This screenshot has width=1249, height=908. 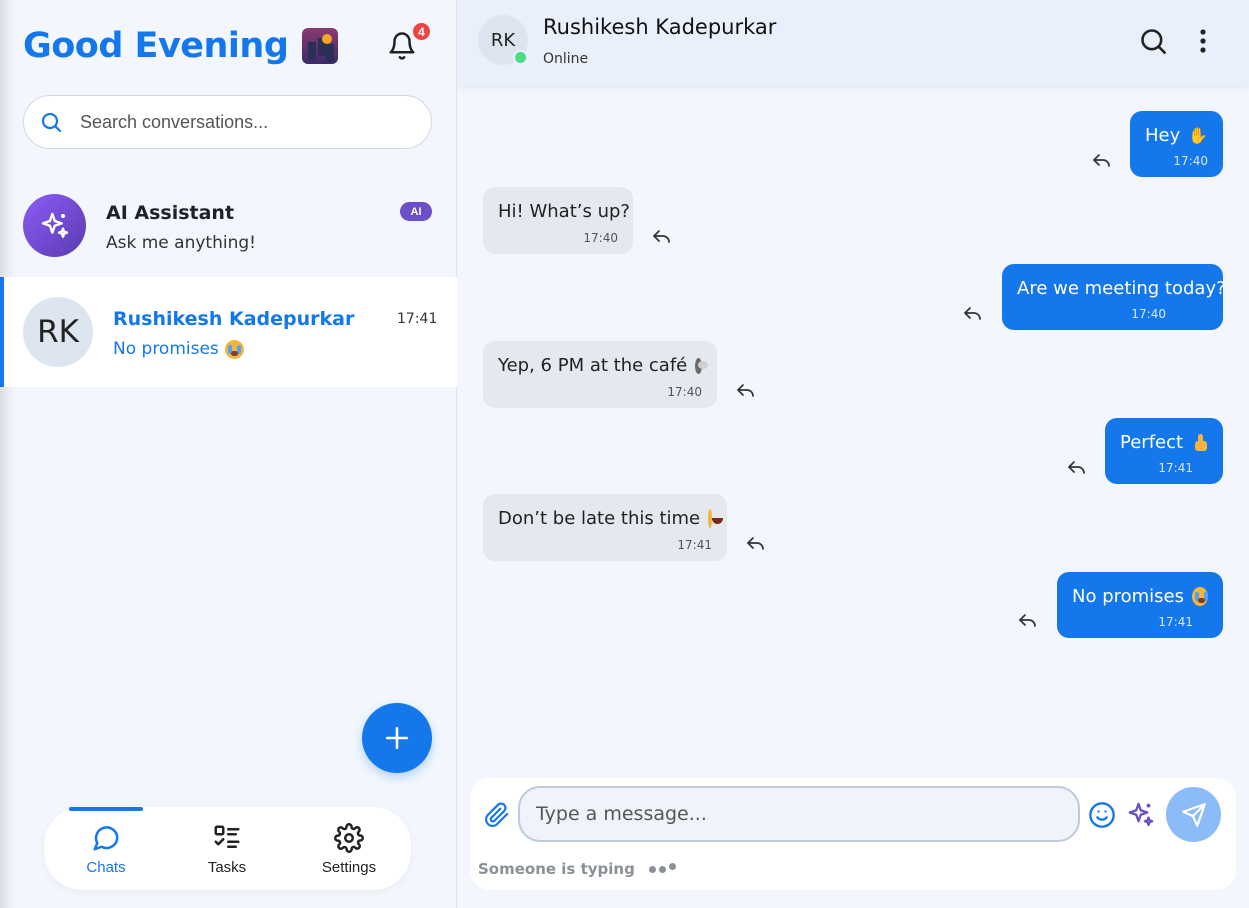 What do you see at coordinates (349, 838) in the screenshot?
I see `gear-icon` at bounding box center [349, 838].